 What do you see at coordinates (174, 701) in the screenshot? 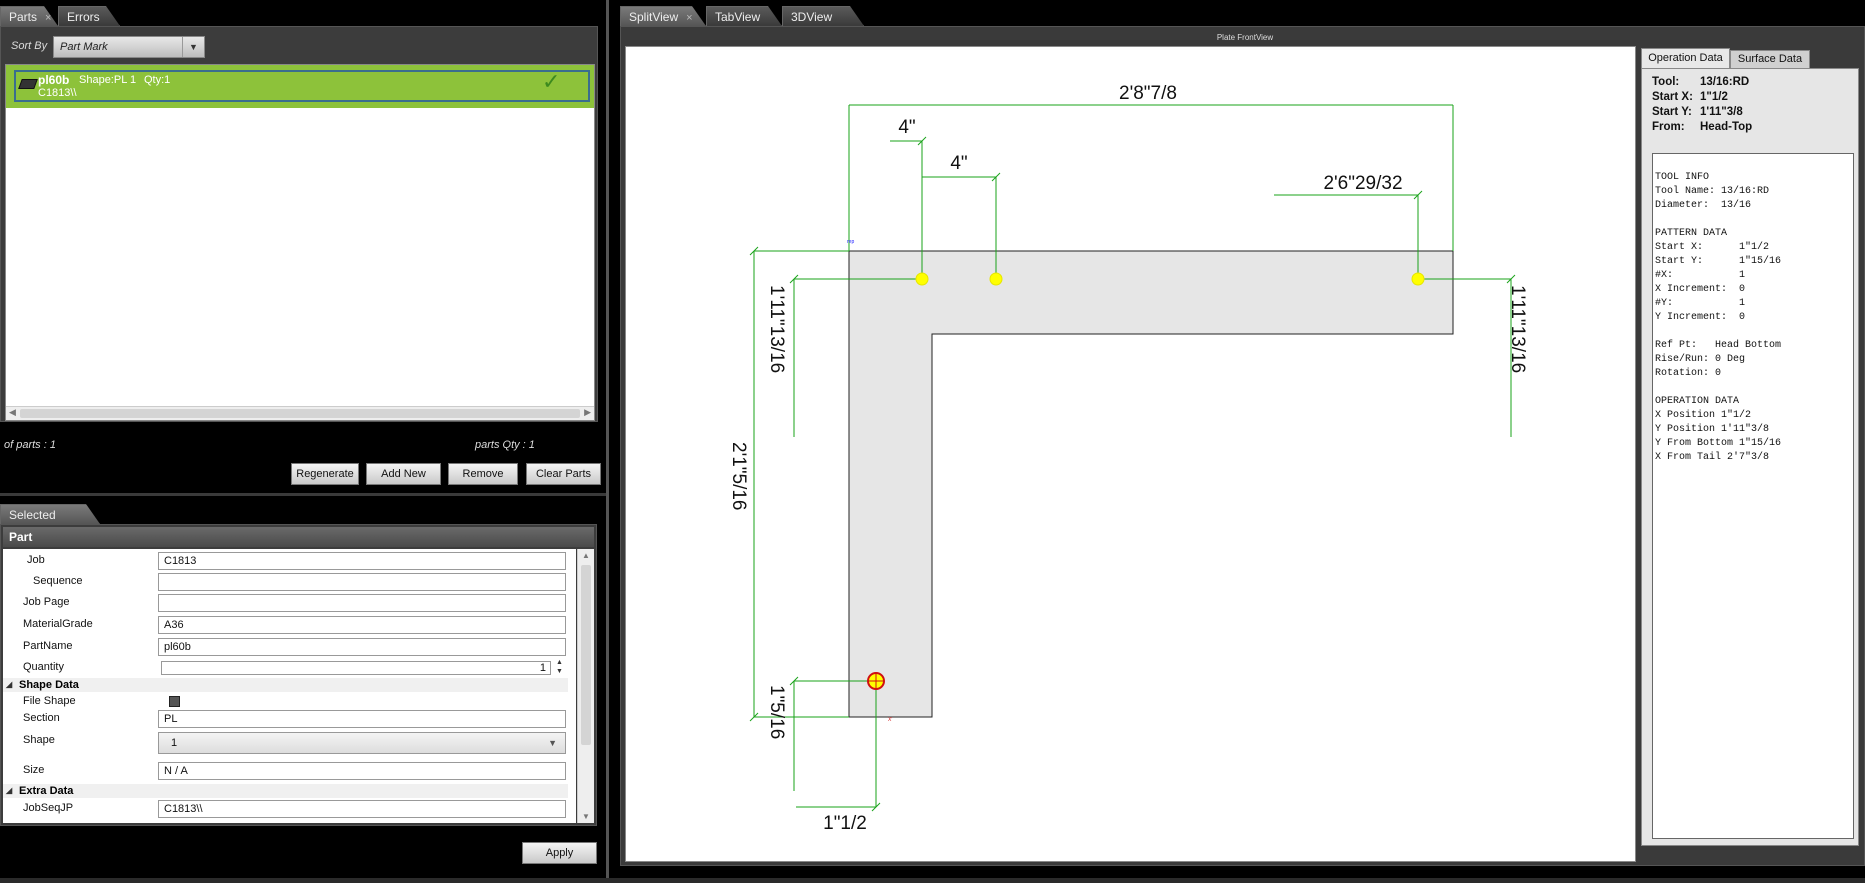
I see `file-shape-swatch` at bounding box center [174, 701].